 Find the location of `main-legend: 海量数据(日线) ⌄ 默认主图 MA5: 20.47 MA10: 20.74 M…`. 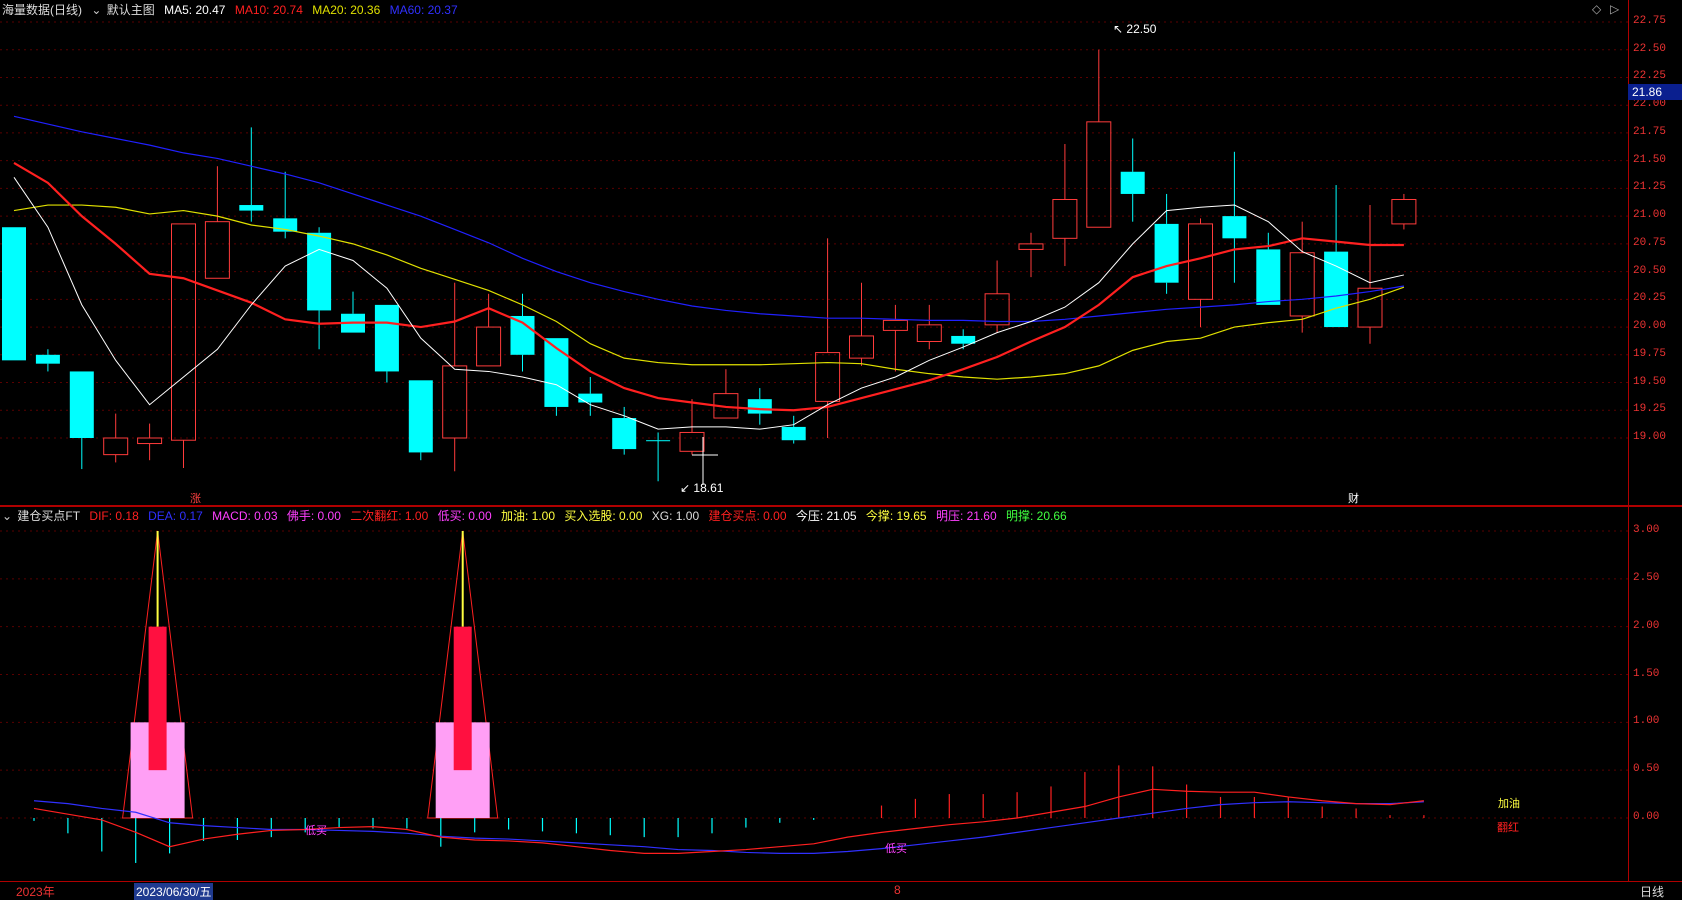

main-legend: 海量数据(日线) ⌄ 默认主图 MA5: 20.47 MA10: 20.74 M… is located at coordinates (233, 10).